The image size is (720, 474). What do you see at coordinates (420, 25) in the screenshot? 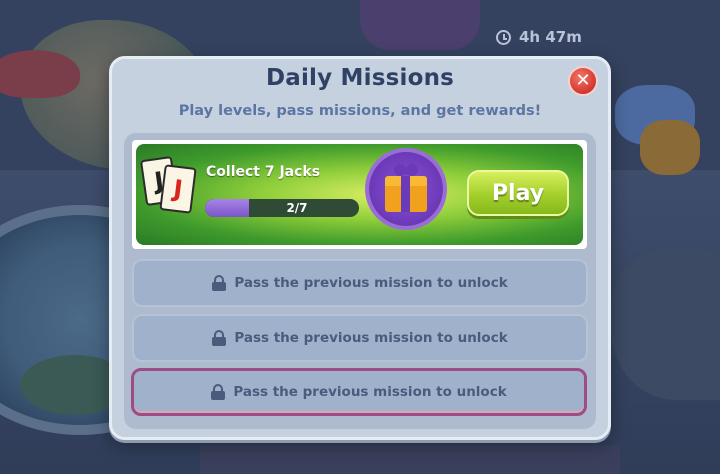
I see `tower-decoration` at bounding box center [420, 25].